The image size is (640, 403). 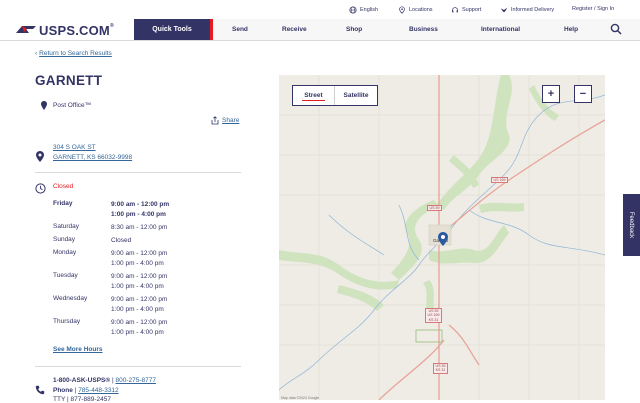 I want to click on map-type-toggle: Street Satellite, so click(x=335, y=95).